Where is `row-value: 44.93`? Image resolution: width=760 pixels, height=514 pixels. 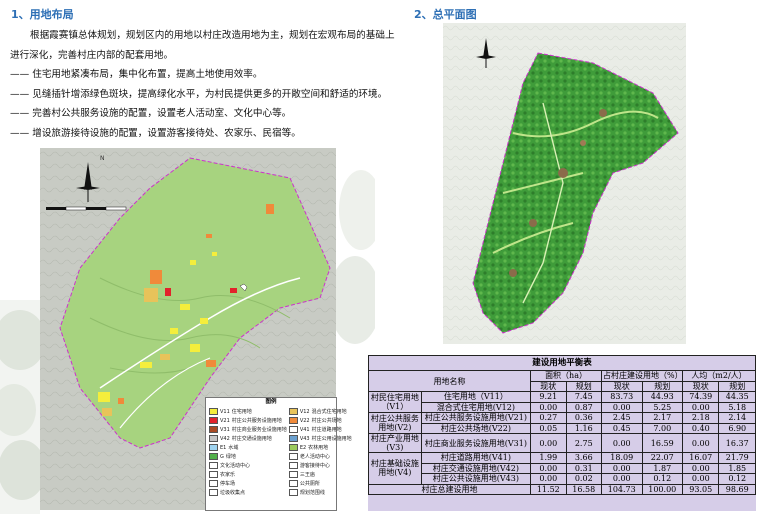
row-value: 44.93 is located at coordinates (662, 397).